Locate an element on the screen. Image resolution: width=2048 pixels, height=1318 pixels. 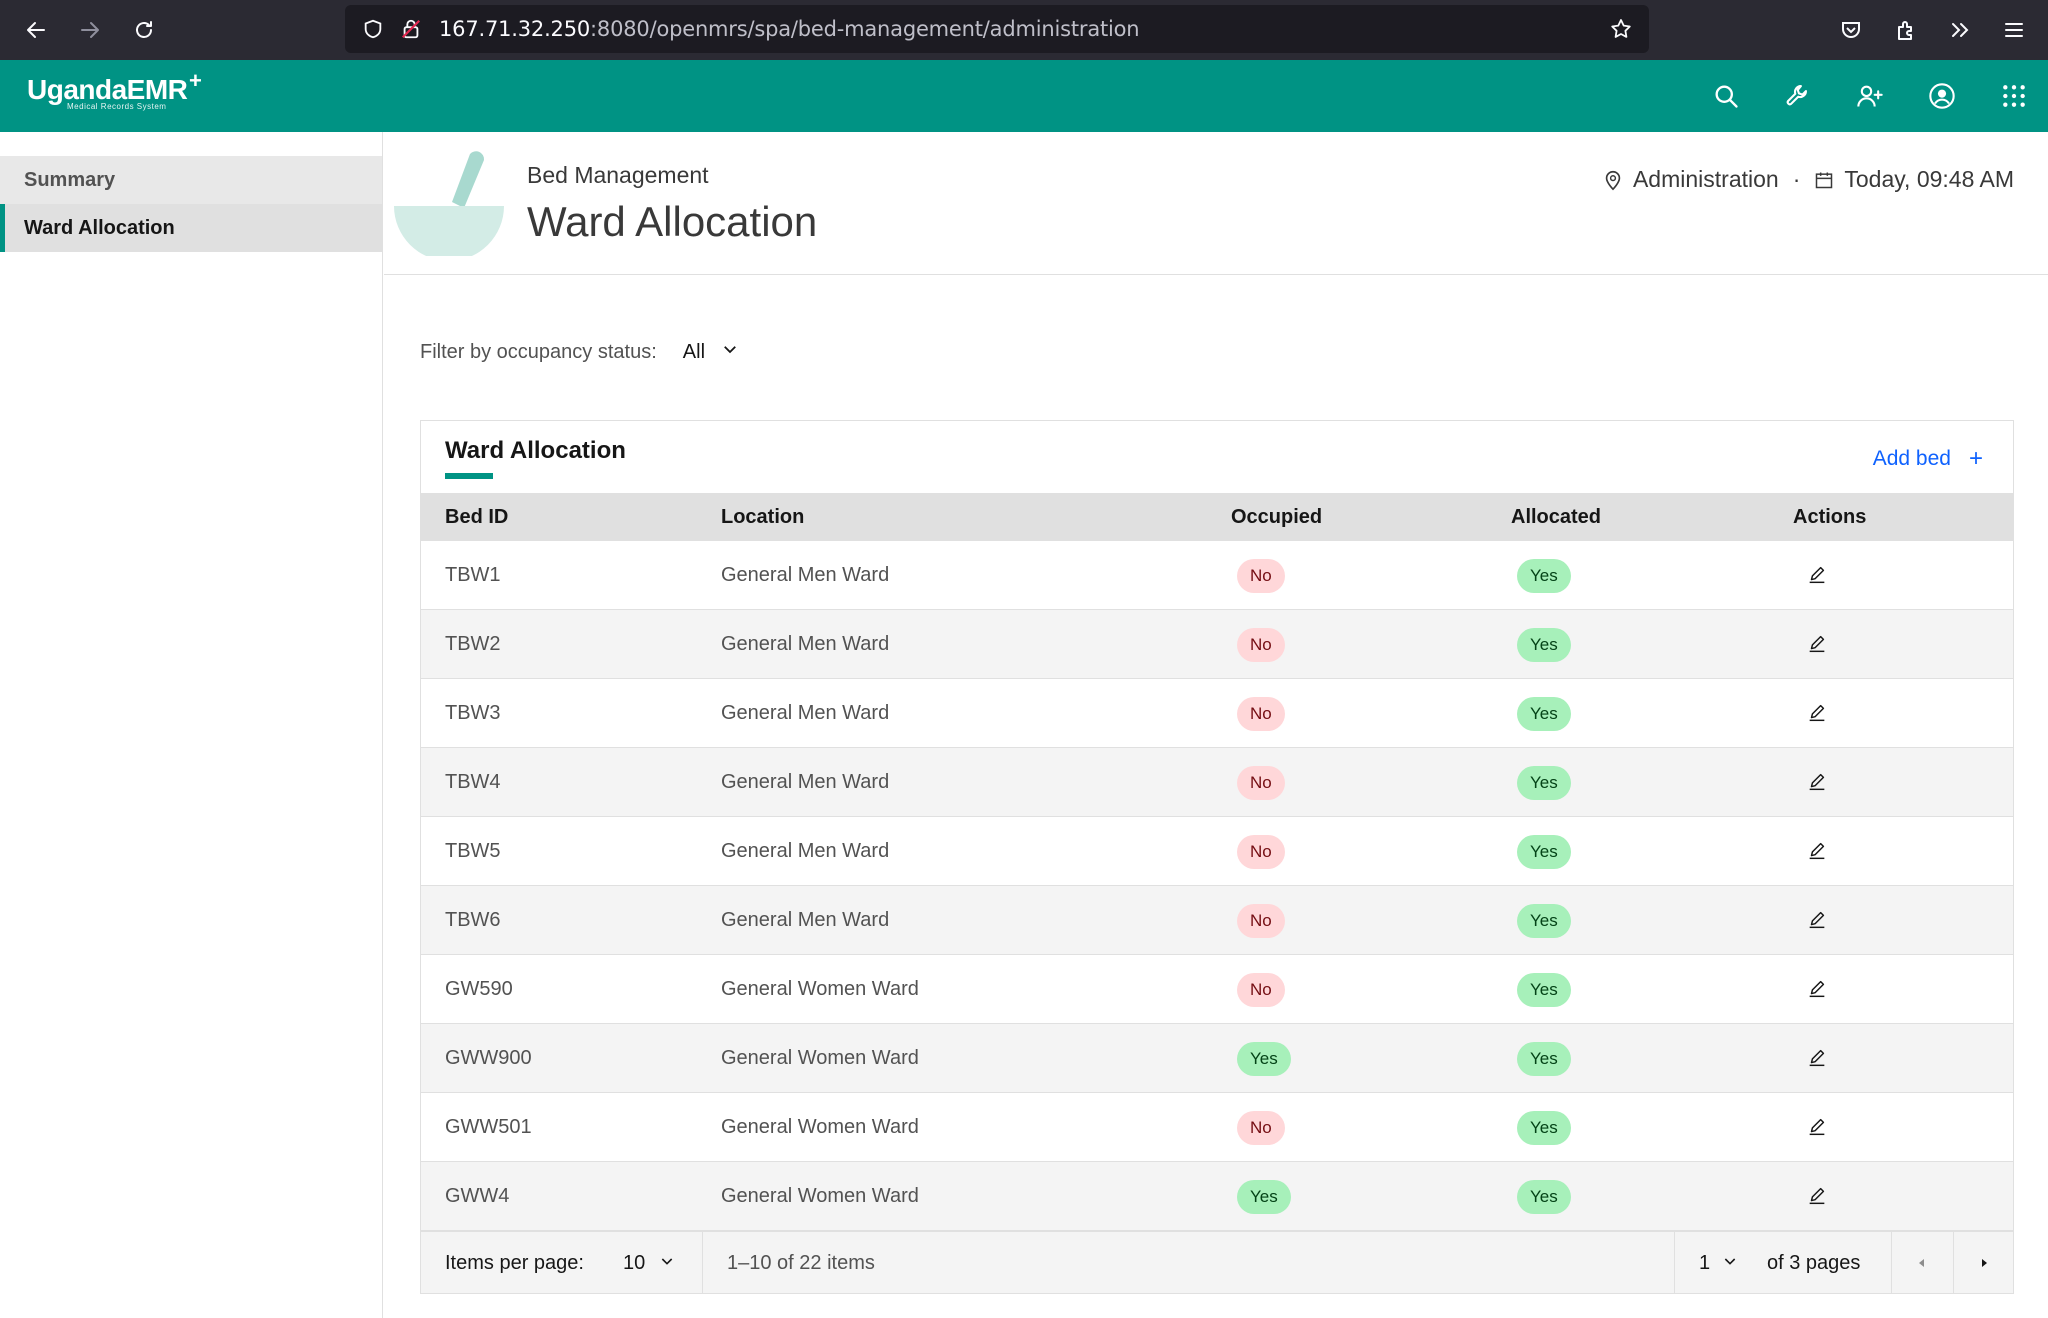
items-per-page-select: 10 is located at coordinates (649, 1263).